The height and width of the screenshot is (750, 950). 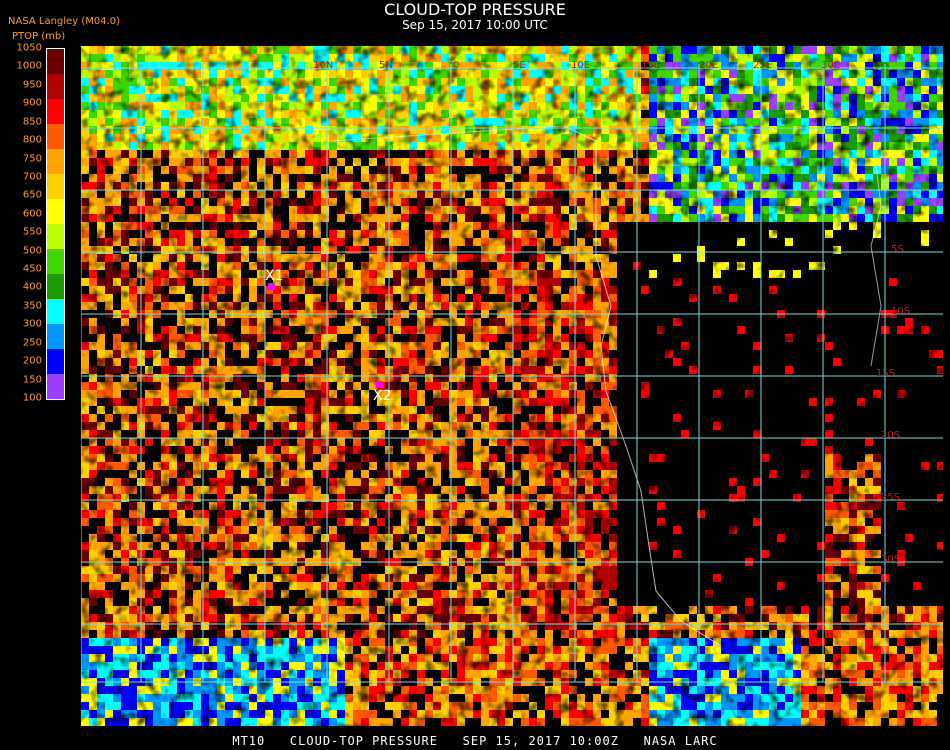 What do you see at coordinates (32, 195) in the screenshot?
I see `colorbar-tick: 650` at bounding box center [32, 195].